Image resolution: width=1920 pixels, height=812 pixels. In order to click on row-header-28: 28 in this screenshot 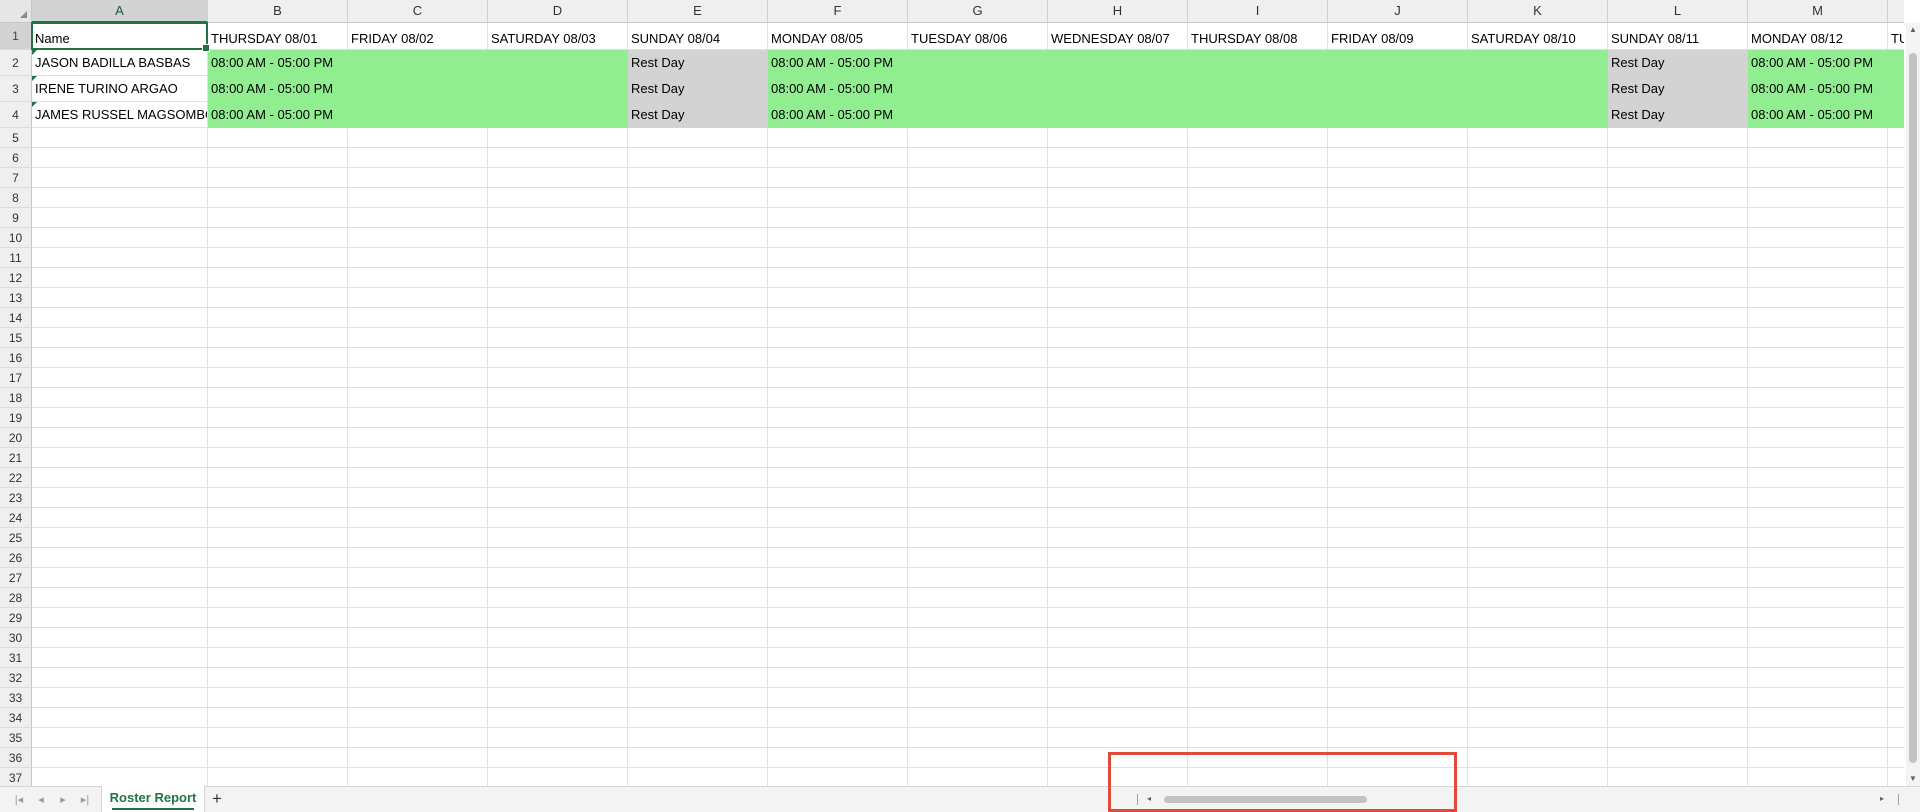, I will do `click(16, 598)`.